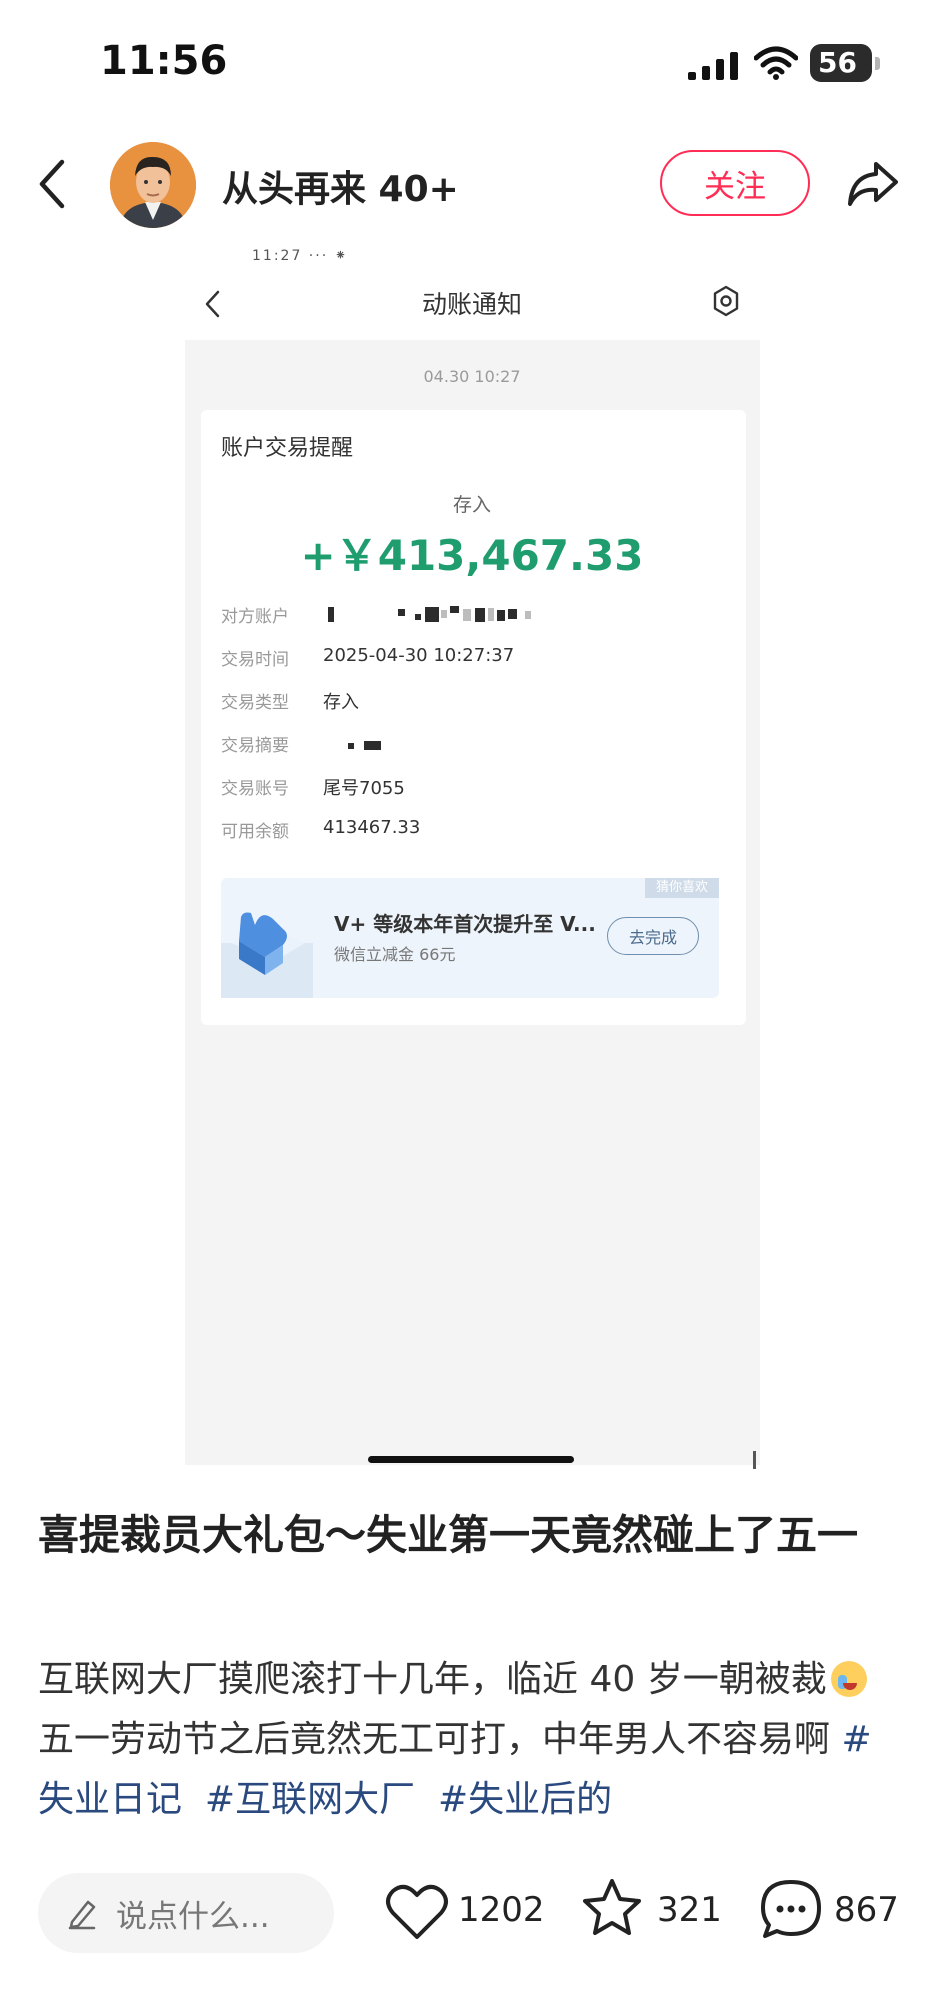 The height and width of the screenshot is (1992, 944). I want to click on battery-icon: 56, so click(841, 63).